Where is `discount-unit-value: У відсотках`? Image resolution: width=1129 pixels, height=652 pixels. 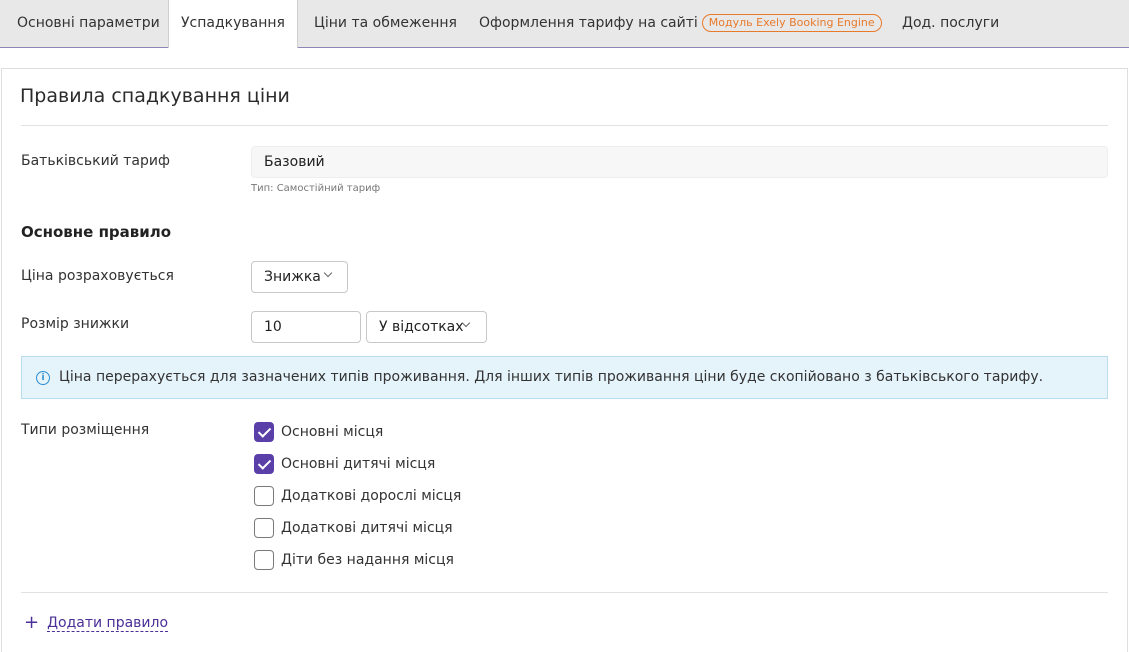 discount-unit-value: У відсотках is located at coordinates (421, 327).